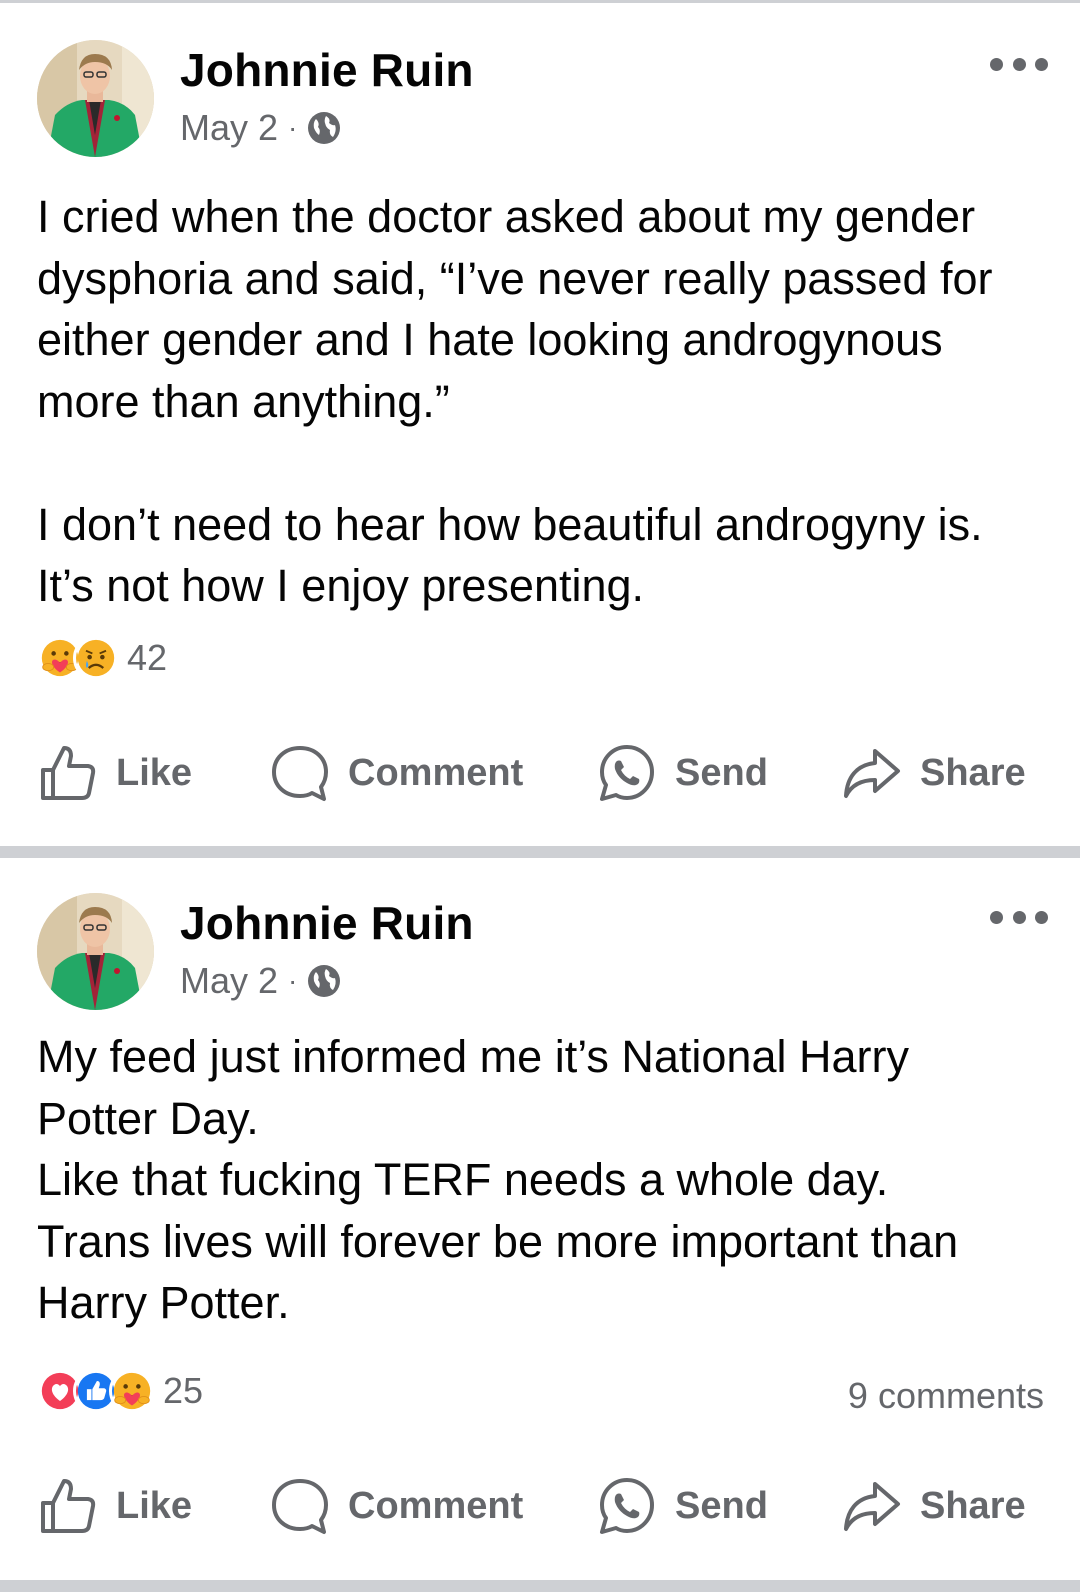 The width and height of the screenshot is (1080, 1593). Describe the element at coordinates (96, 658) in the screenshot. I see `sad-reaction-icon` at that location.